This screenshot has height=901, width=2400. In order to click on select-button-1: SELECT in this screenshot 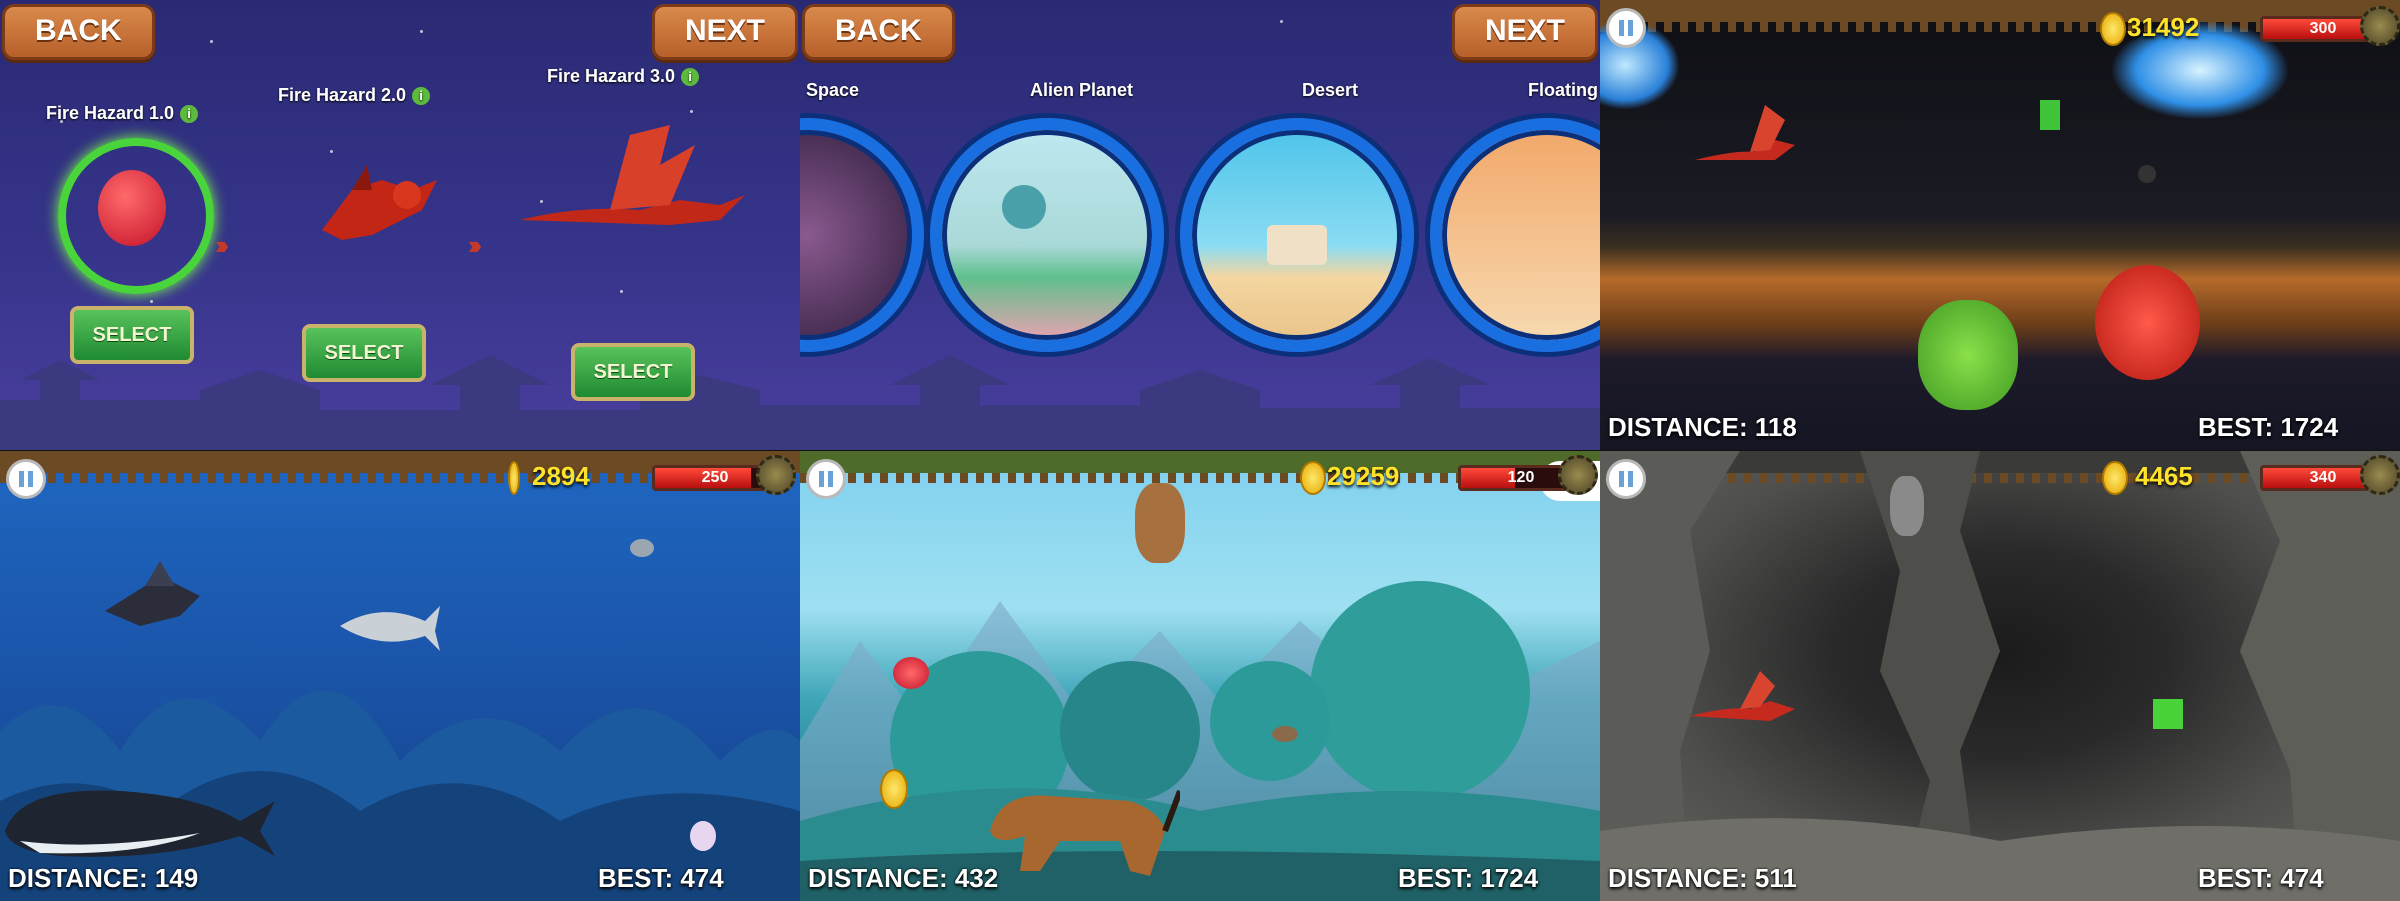, I will do `click(132, 335)`.